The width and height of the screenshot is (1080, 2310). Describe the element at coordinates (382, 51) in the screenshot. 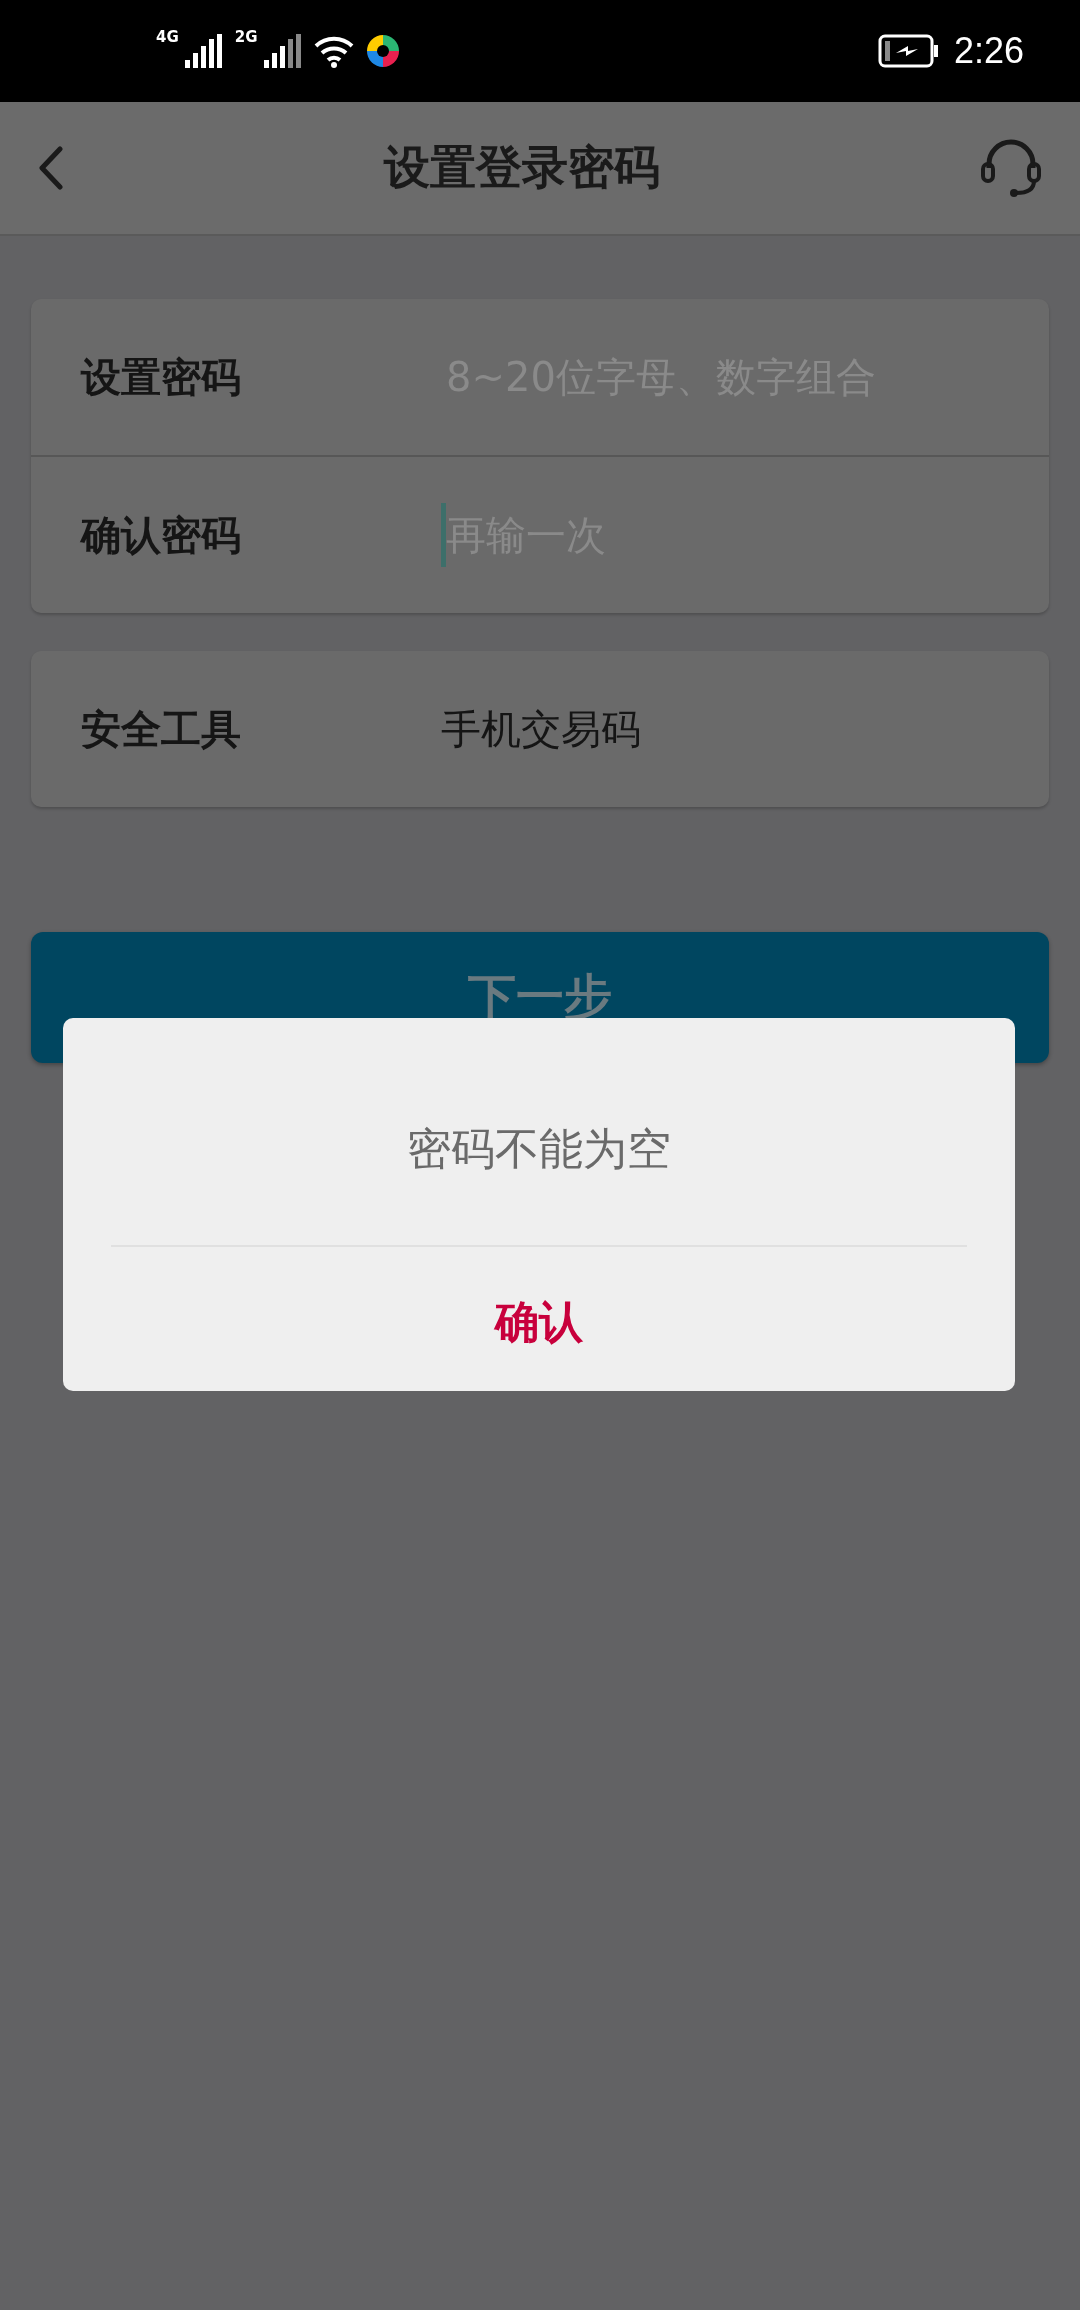

I see `app-icon` at that location.